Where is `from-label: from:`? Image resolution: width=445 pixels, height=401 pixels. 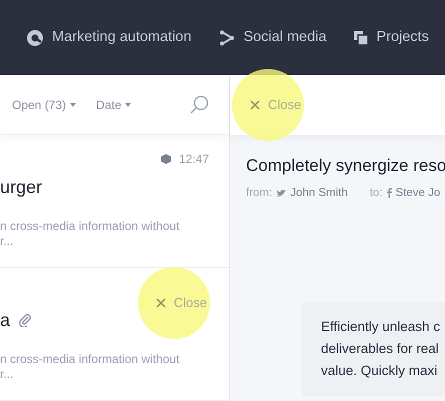
from-label: from: is located at coordinates (259, 193).